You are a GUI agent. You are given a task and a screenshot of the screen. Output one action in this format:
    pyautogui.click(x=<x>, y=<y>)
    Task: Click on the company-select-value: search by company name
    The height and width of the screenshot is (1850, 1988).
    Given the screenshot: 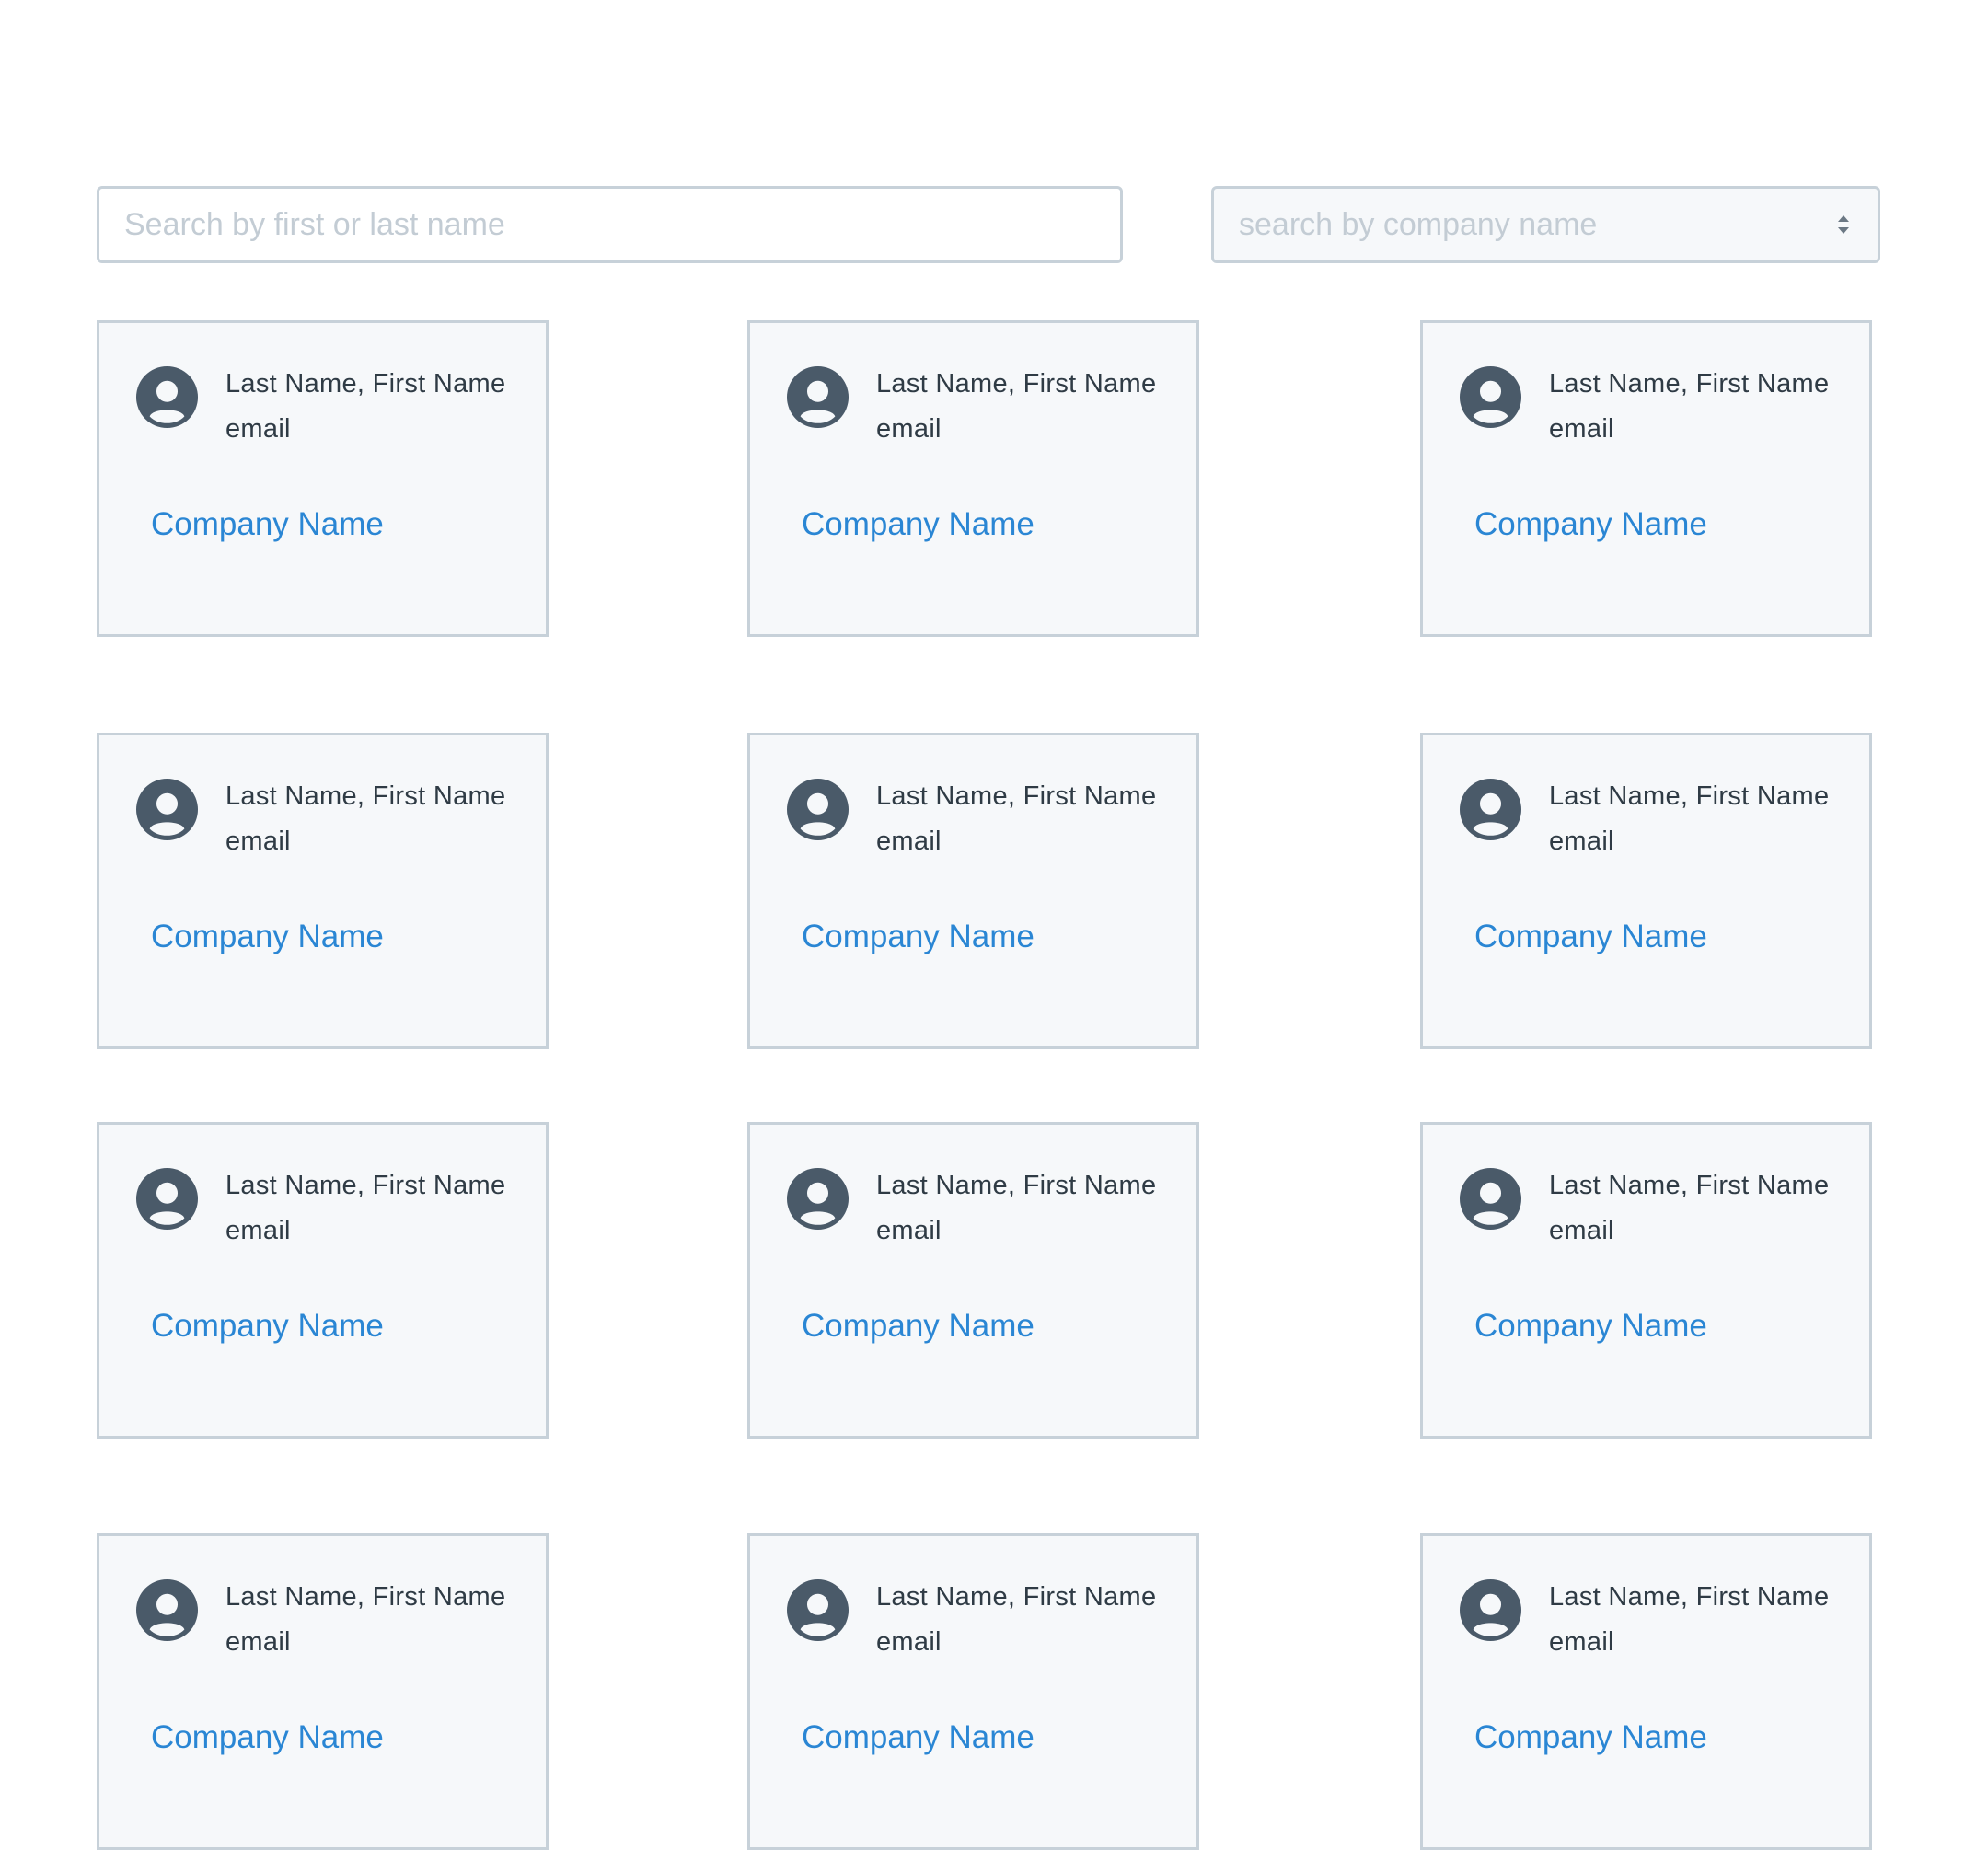 What is the action you would take?
    pyautogui.click(x=1418, y=224)
    